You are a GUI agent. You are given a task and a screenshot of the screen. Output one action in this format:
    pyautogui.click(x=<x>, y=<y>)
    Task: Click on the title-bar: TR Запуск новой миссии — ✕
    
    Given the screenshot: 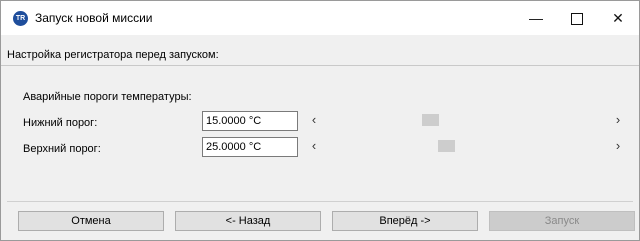 What is the action you would take?
    pyautogui.click(x=320, y=18)
    